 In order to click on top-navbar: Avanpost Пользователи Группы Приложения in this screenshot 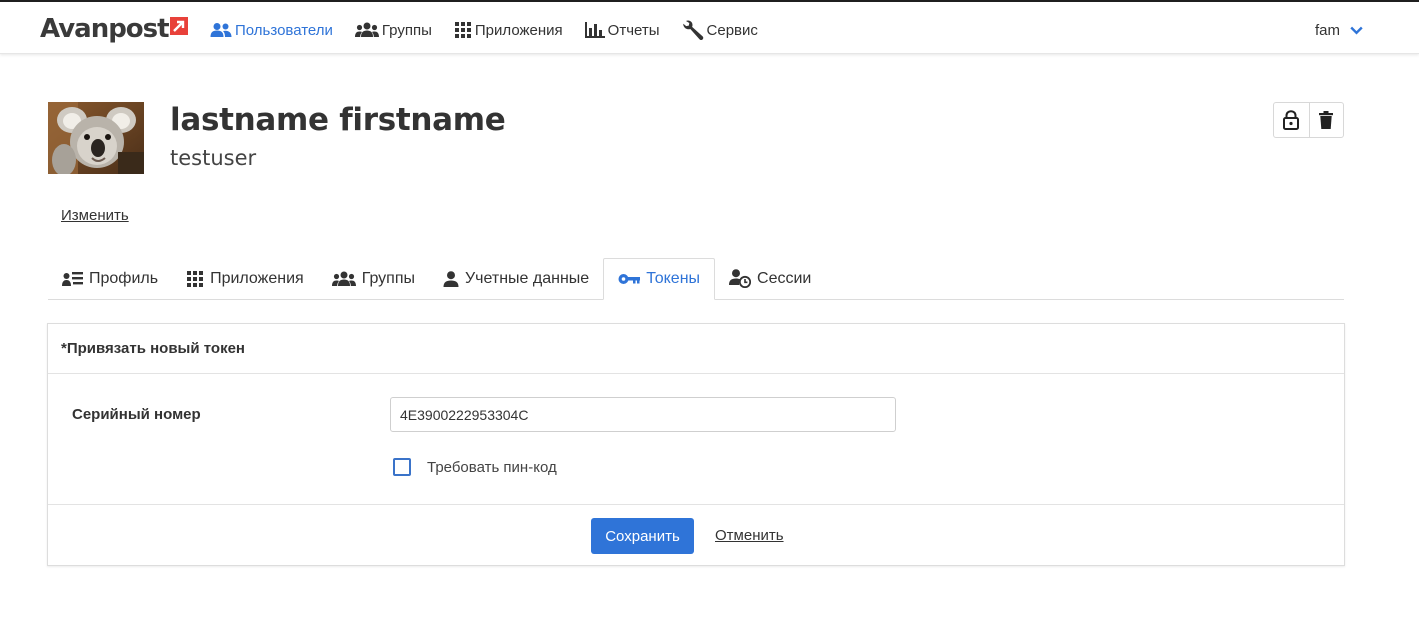, I will do `click(709, 27)`.